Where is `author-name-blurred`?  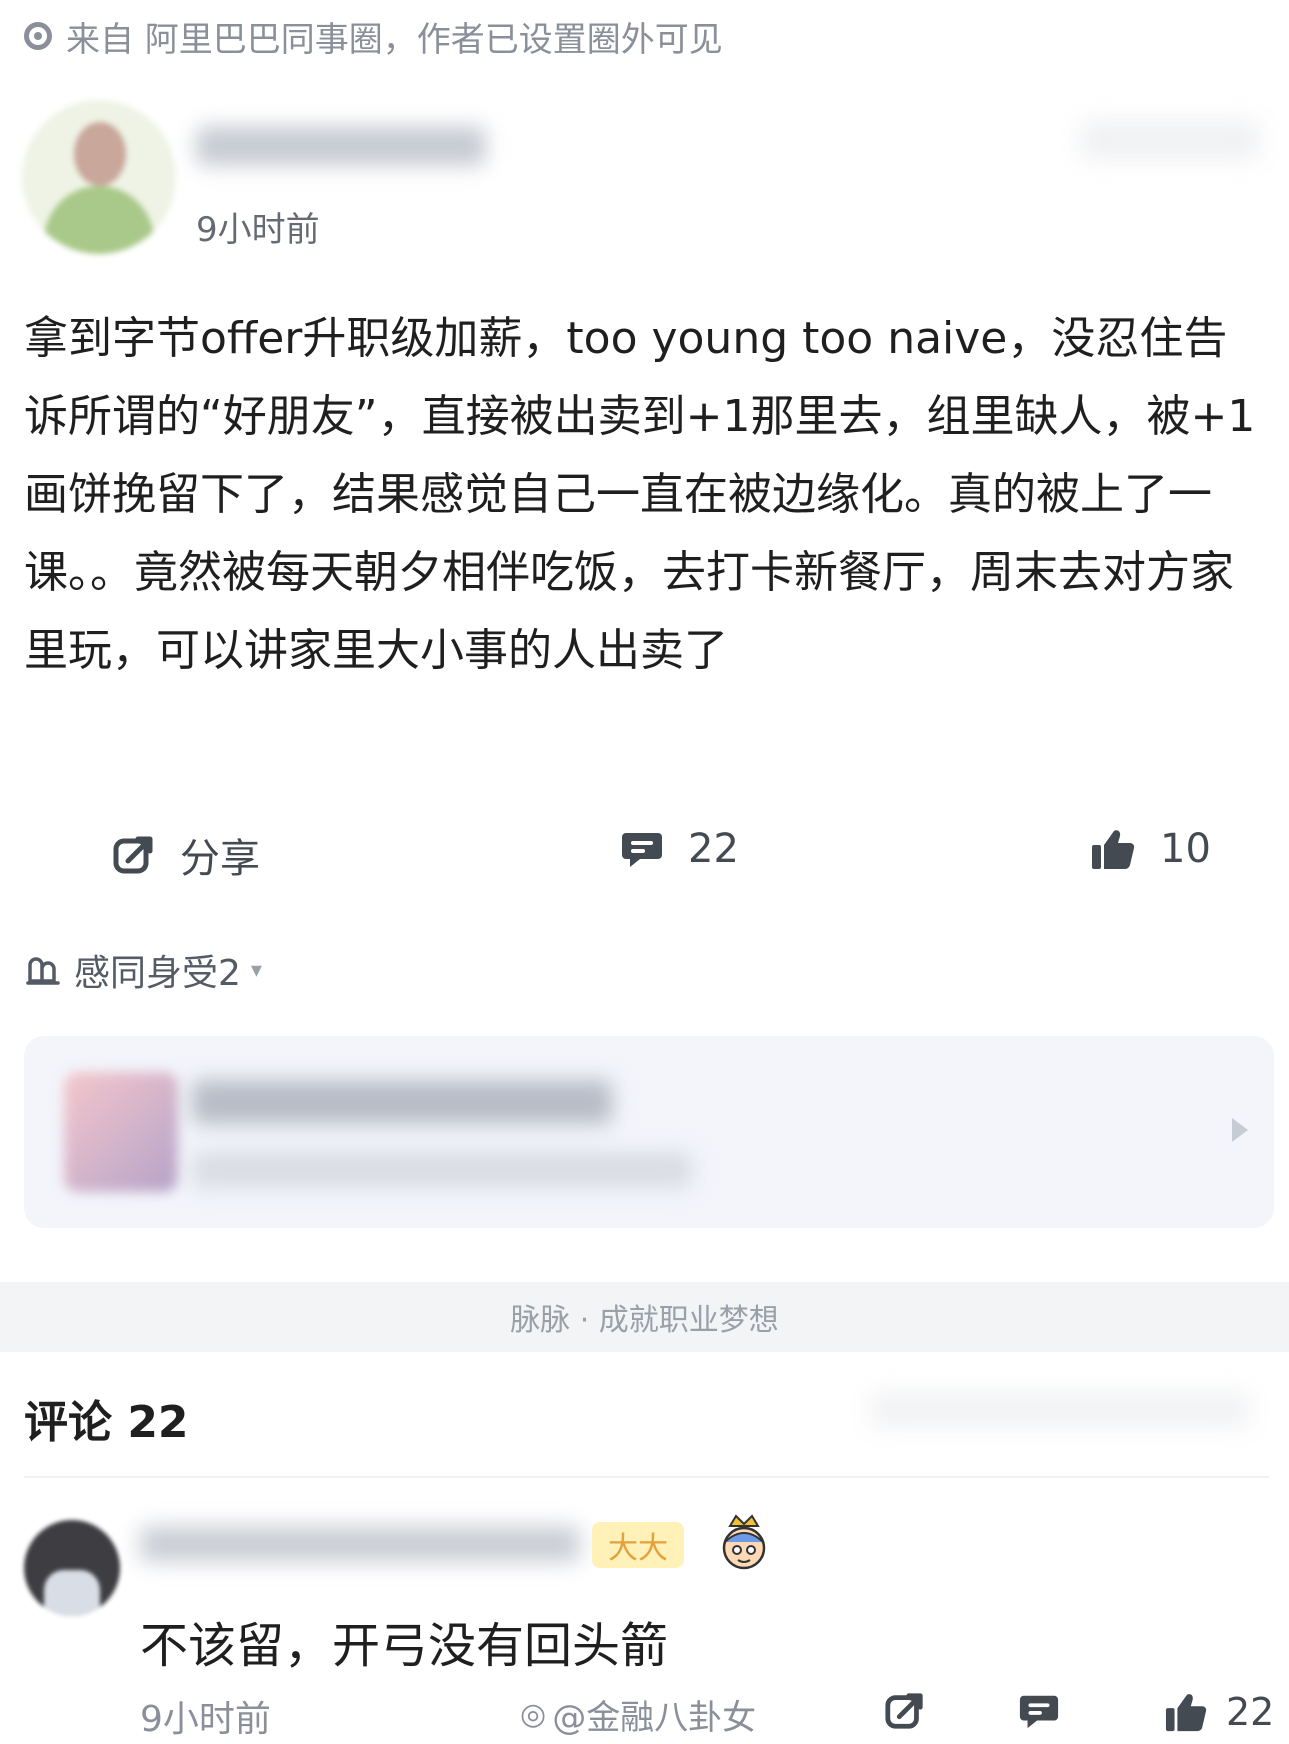 author-name-blurred is located at coordinates (341, 146).